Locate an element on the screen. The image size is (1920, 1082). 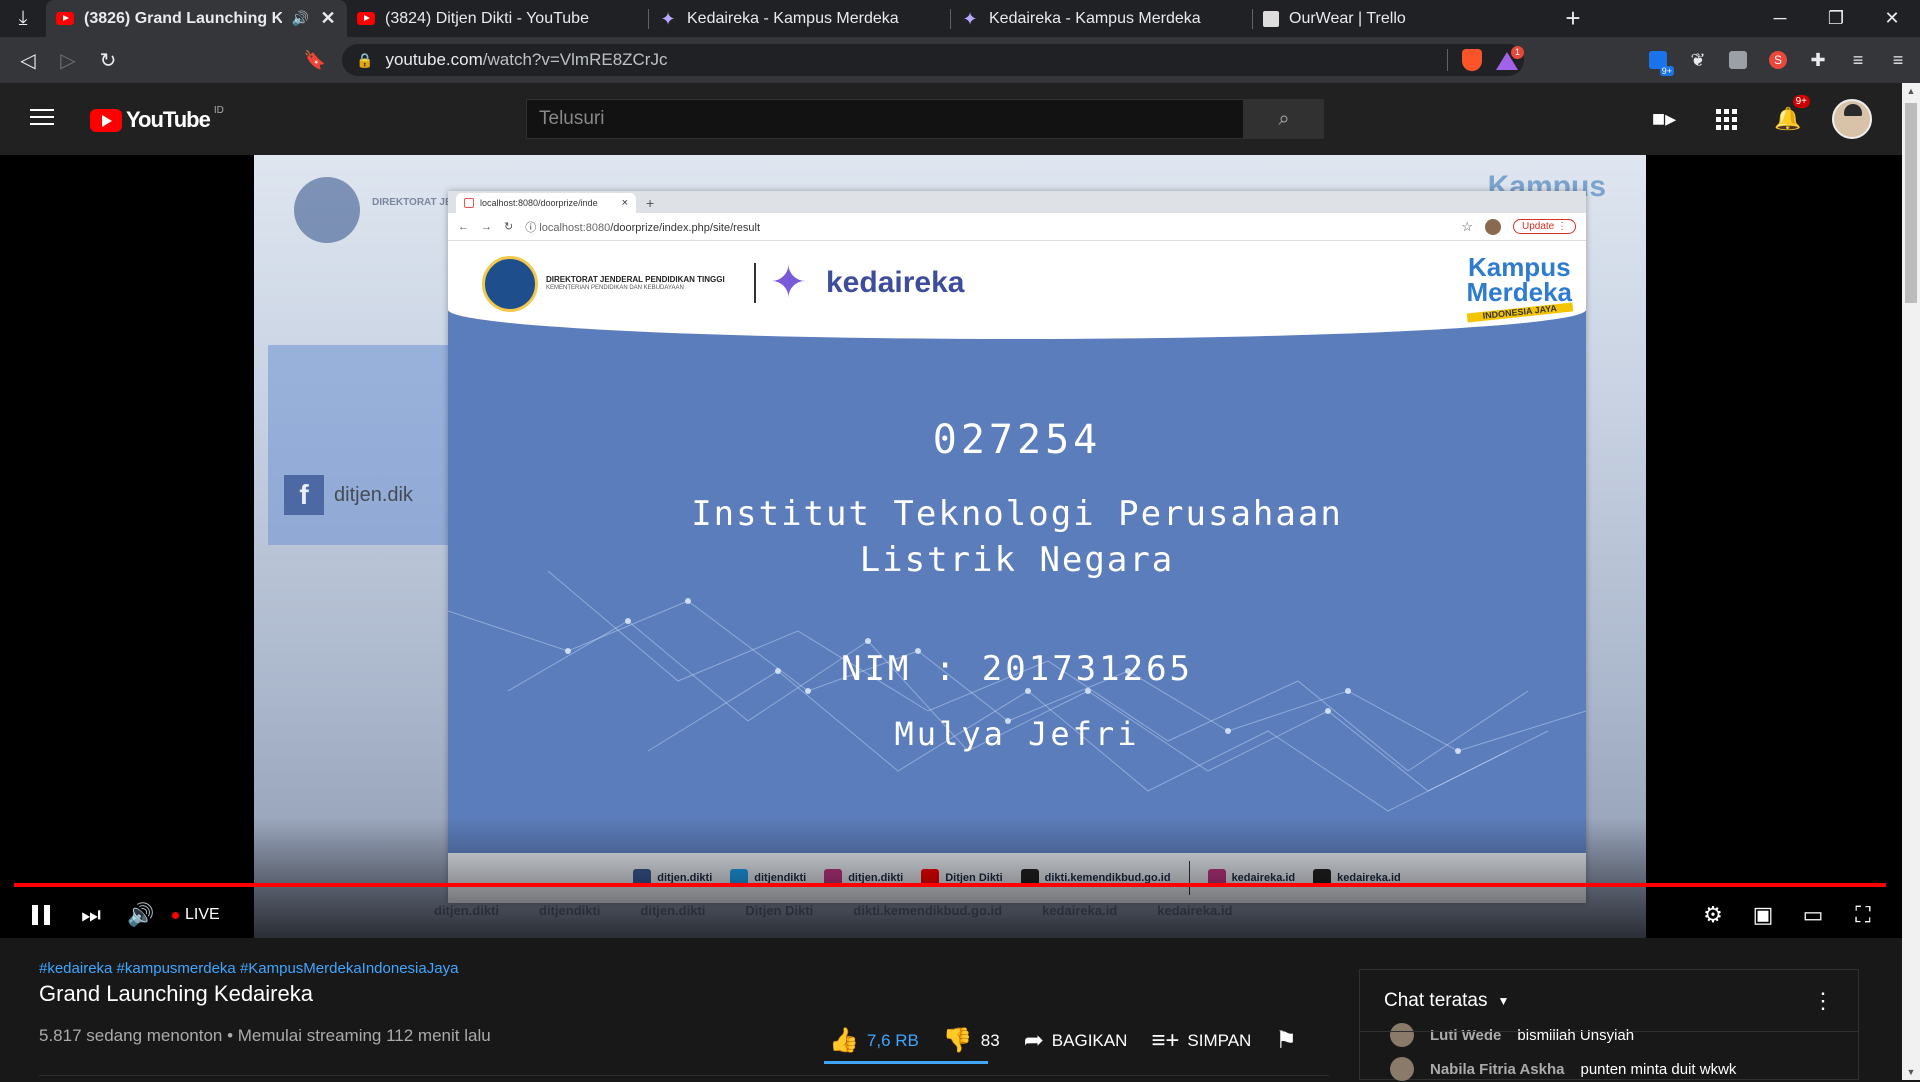
like-button: 👍 7,6 RB is located at coordinates (874, 1040).